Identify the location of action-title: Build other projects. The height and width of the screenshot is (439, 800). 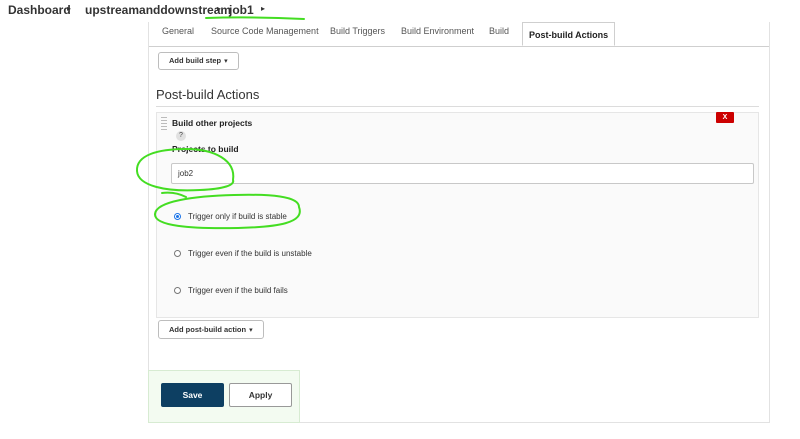
(212, 123).